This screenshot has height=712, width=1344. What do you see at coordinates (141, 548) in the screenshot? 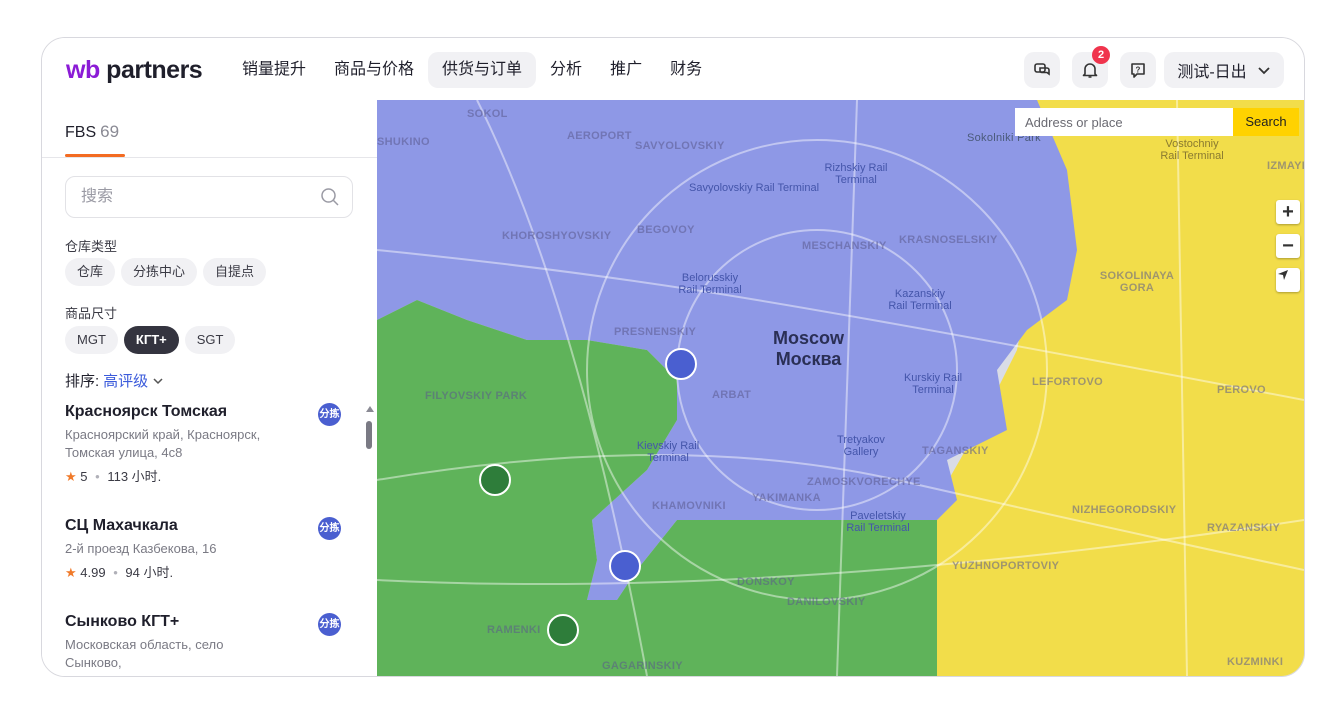
I see `warehouse-address: 2-й проезд Казбекова, 16` at bounding box center [141, 548].